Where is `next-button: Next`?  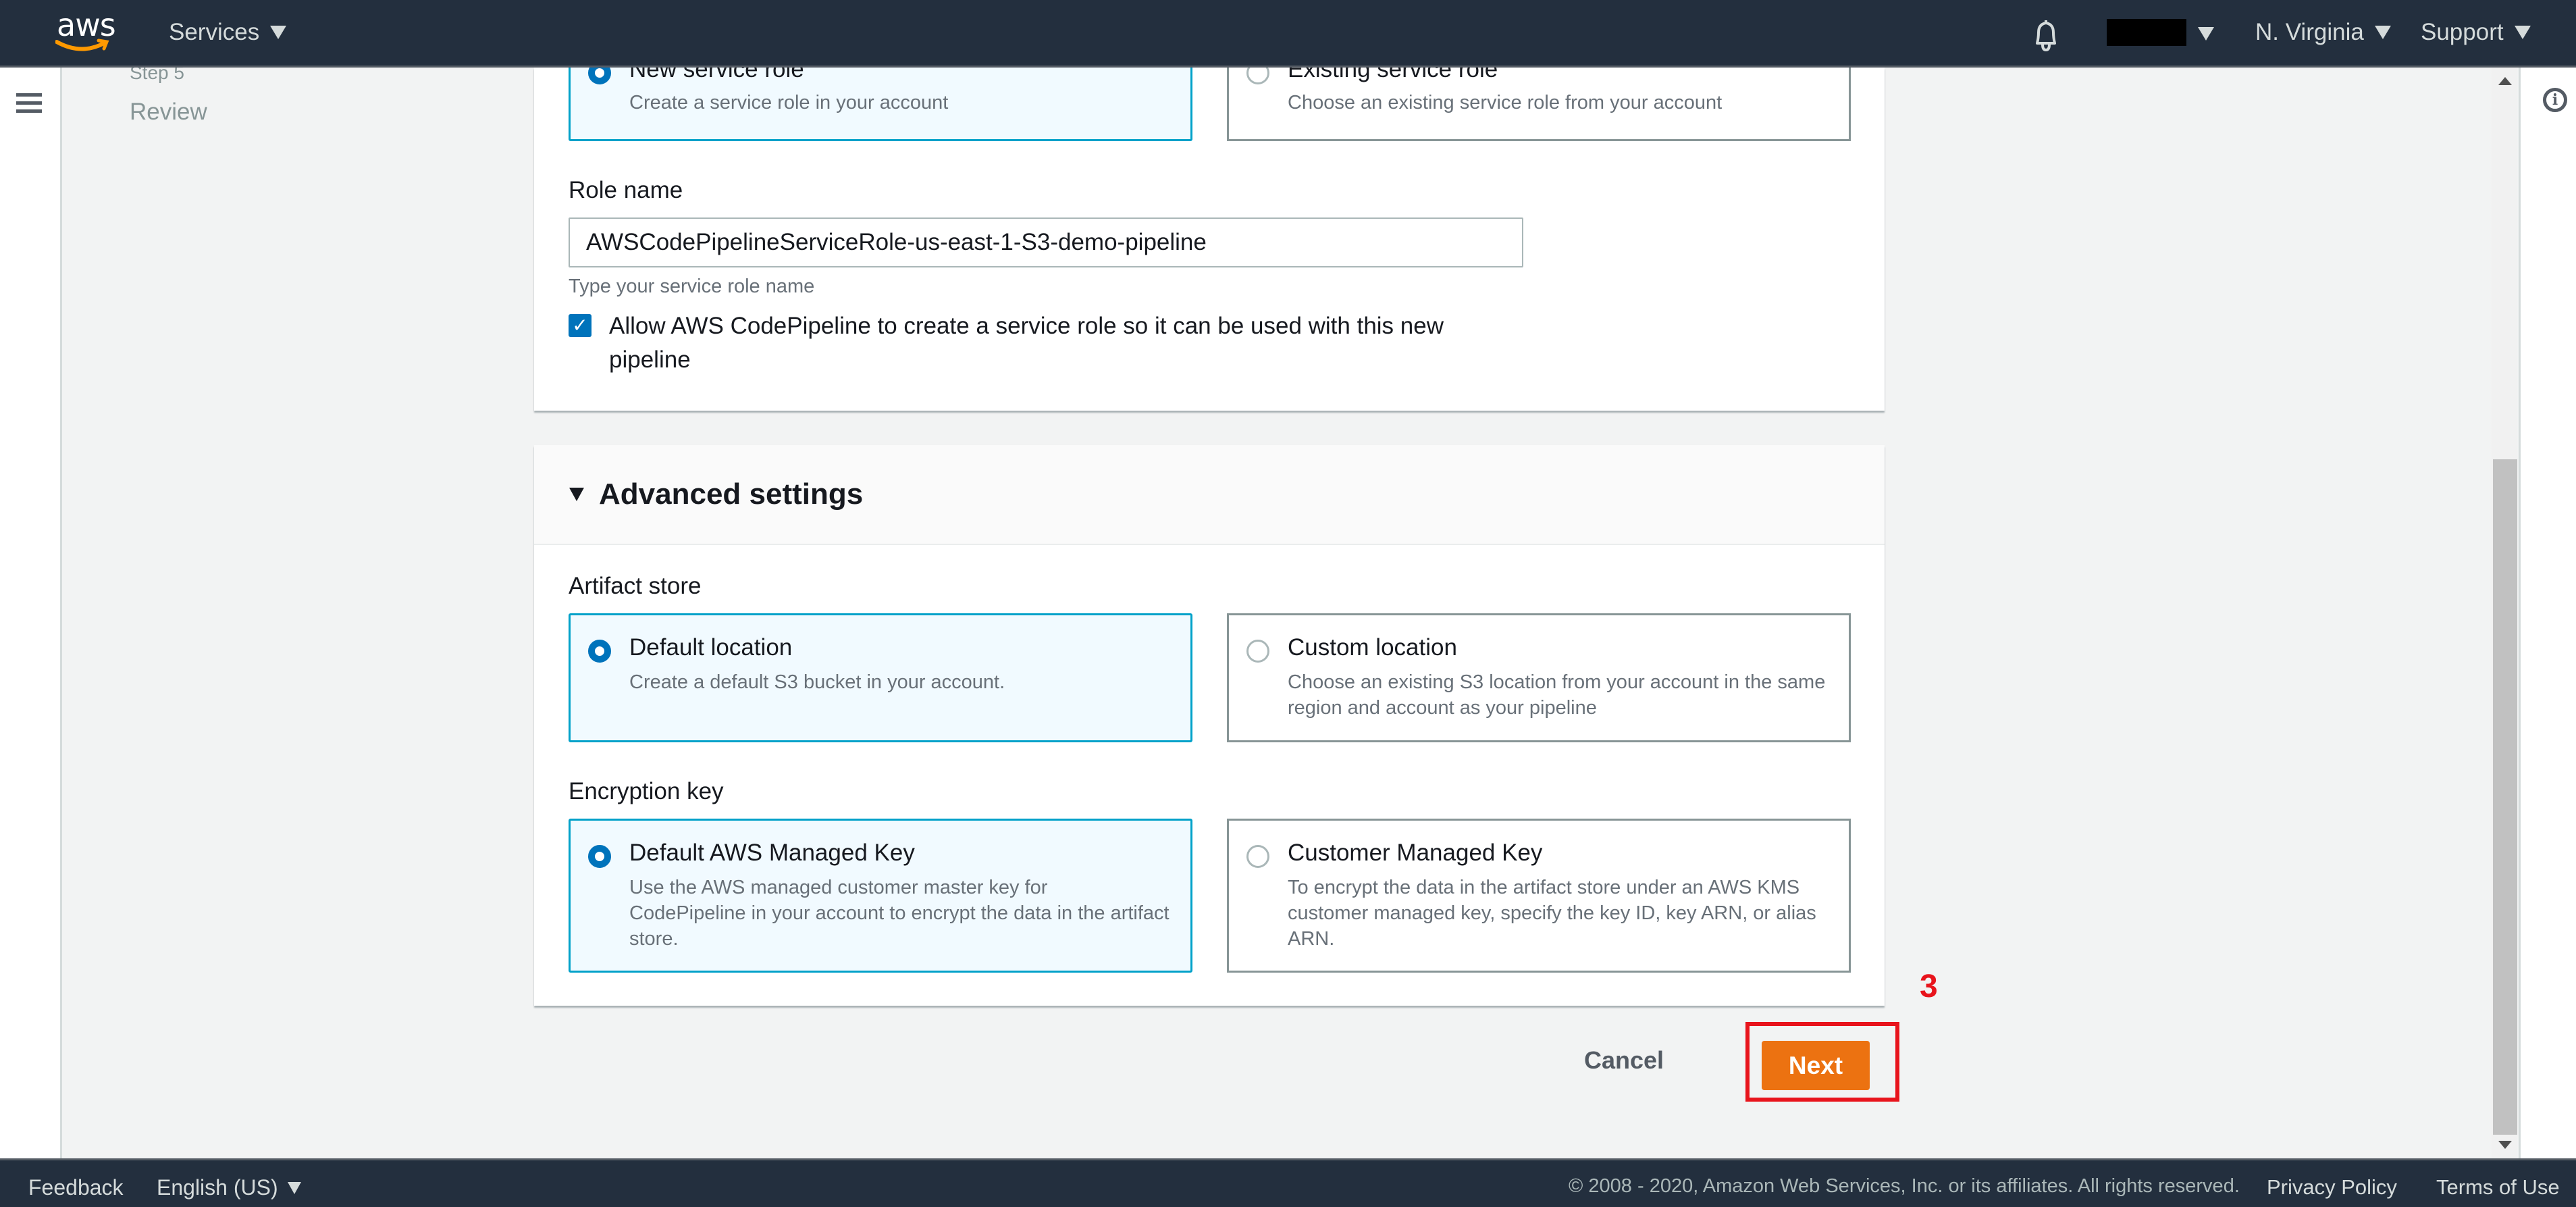
next-button: Next is located at coordinates (1816, 1065).